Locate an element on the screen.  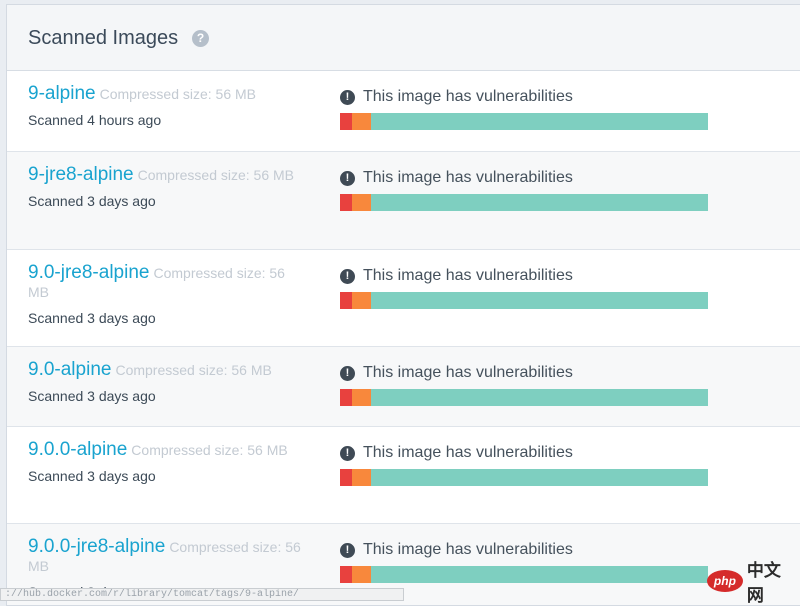
scanned-time: Scanned 4 hours ago is located at coordinates (95, 120).